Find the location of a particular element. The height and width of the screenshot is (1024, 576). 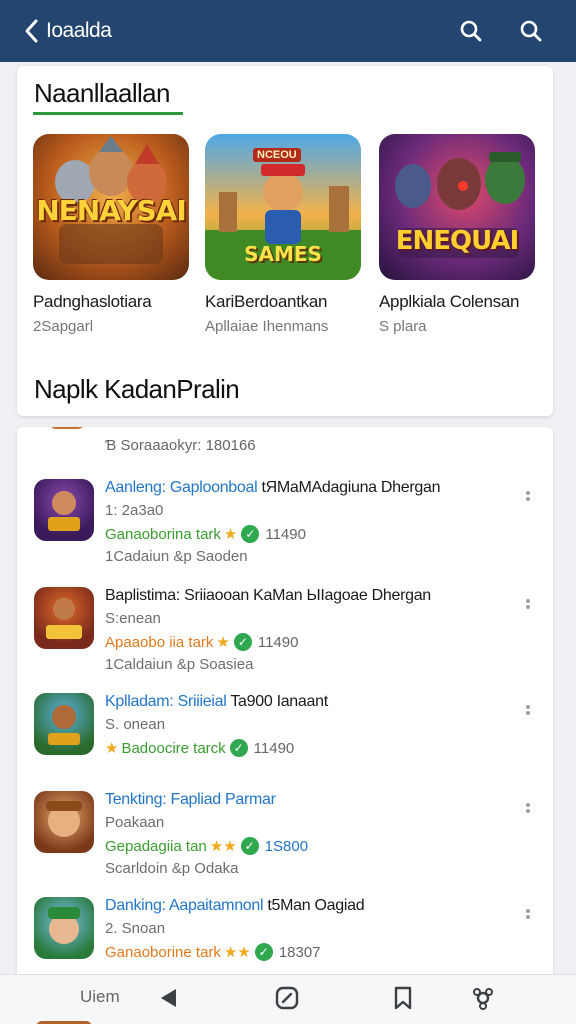

app-developer: Poakaan is located at coordinates (135, 822).